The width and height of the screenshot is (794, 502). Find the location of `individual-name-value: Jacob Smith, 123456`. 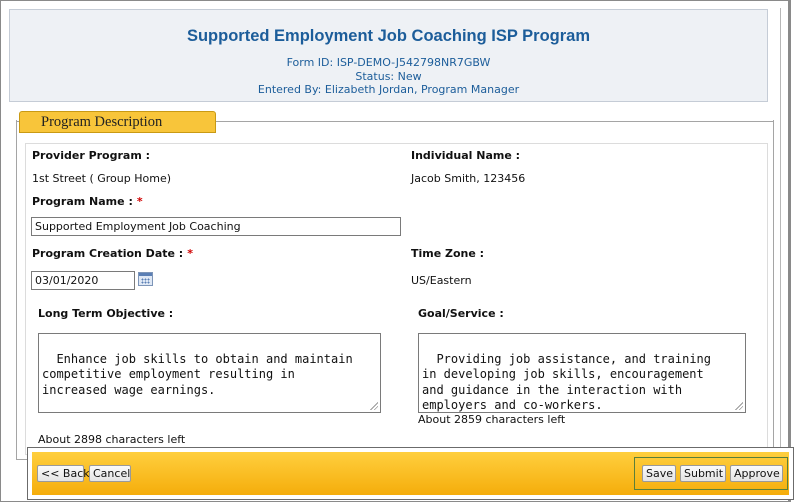

individual-name-value: Jacob Smith, 123456 is located at coordinates (468, 178).